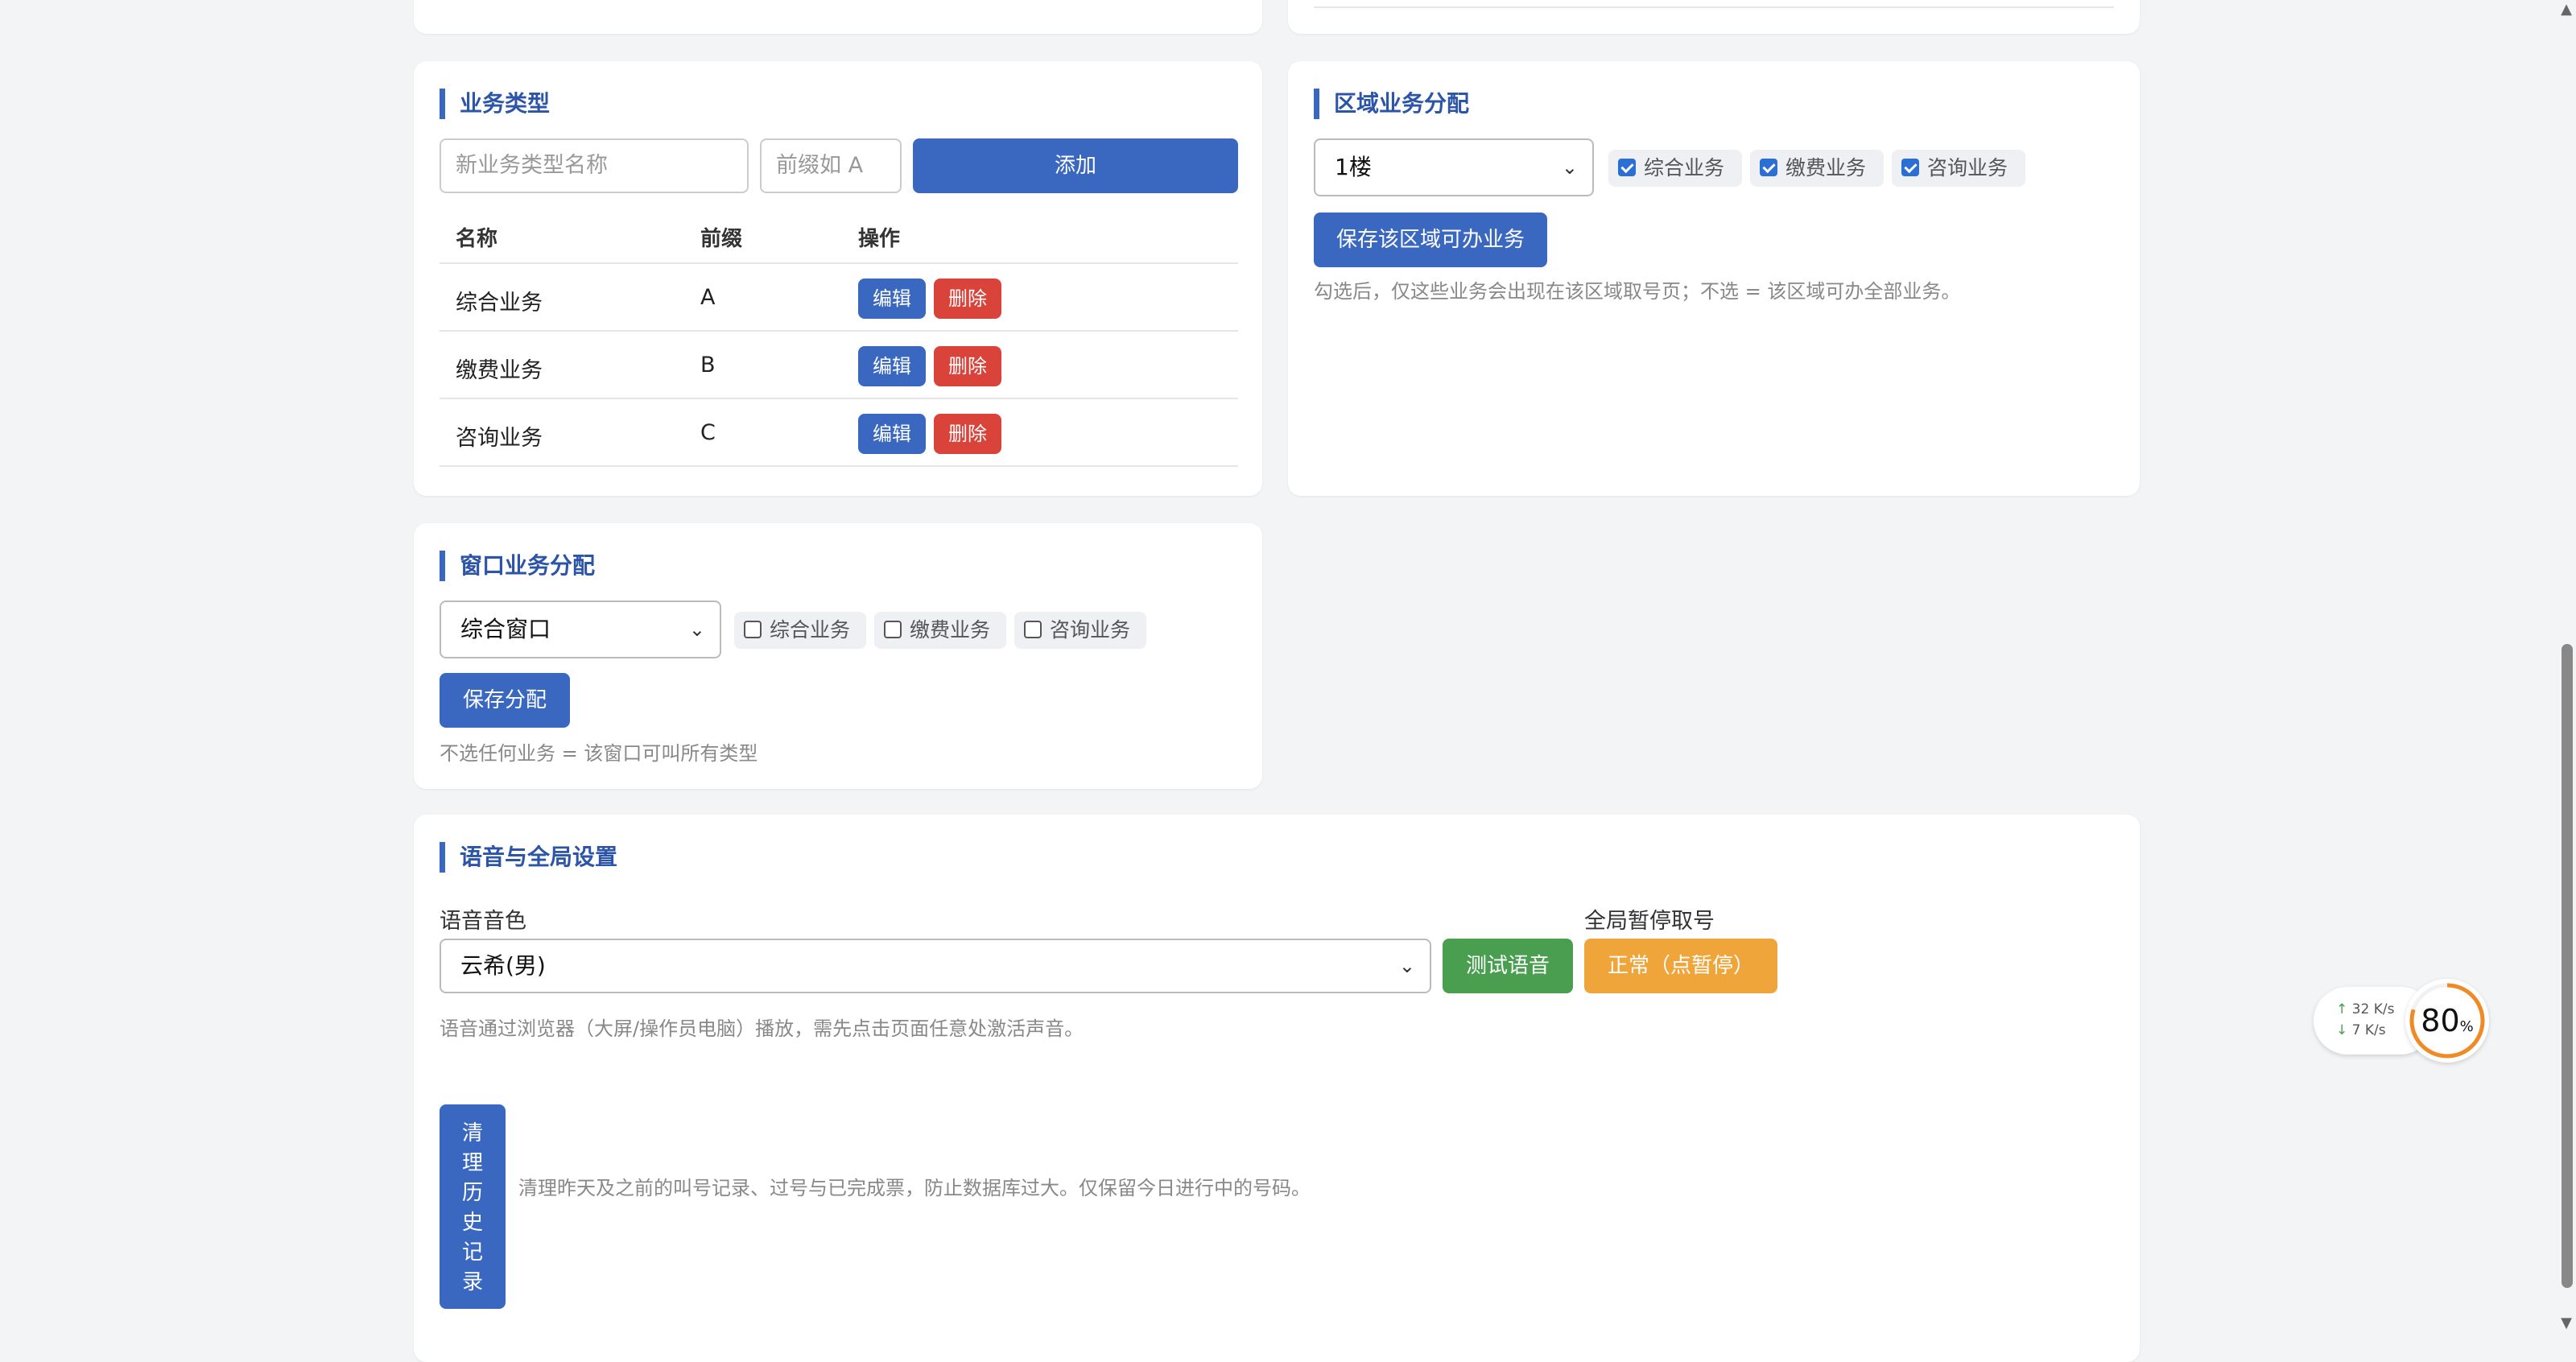 The width and height of the screenshot is (2576, 1362). I want to click on usage-percent-value: 80, so click(2440, 1021).